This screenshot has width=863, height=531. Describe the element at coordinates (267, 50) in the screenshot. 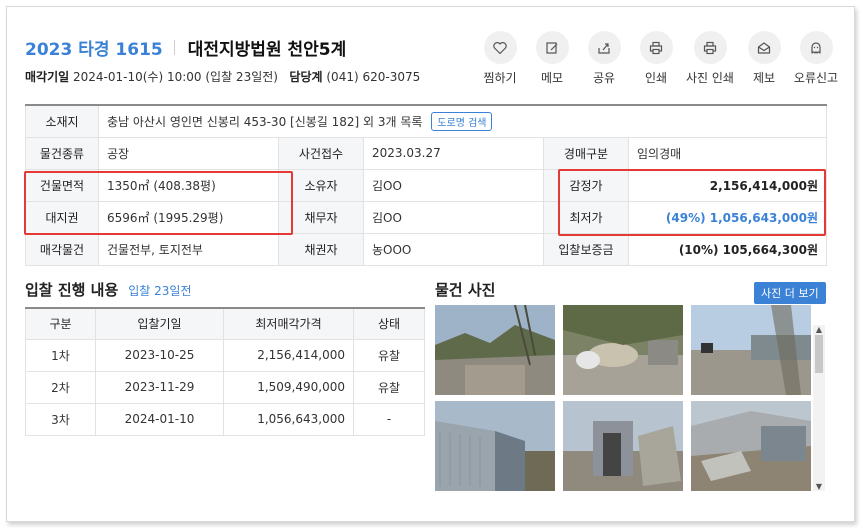

I see `court-name: 대전지방법원 천안5계` at that location.